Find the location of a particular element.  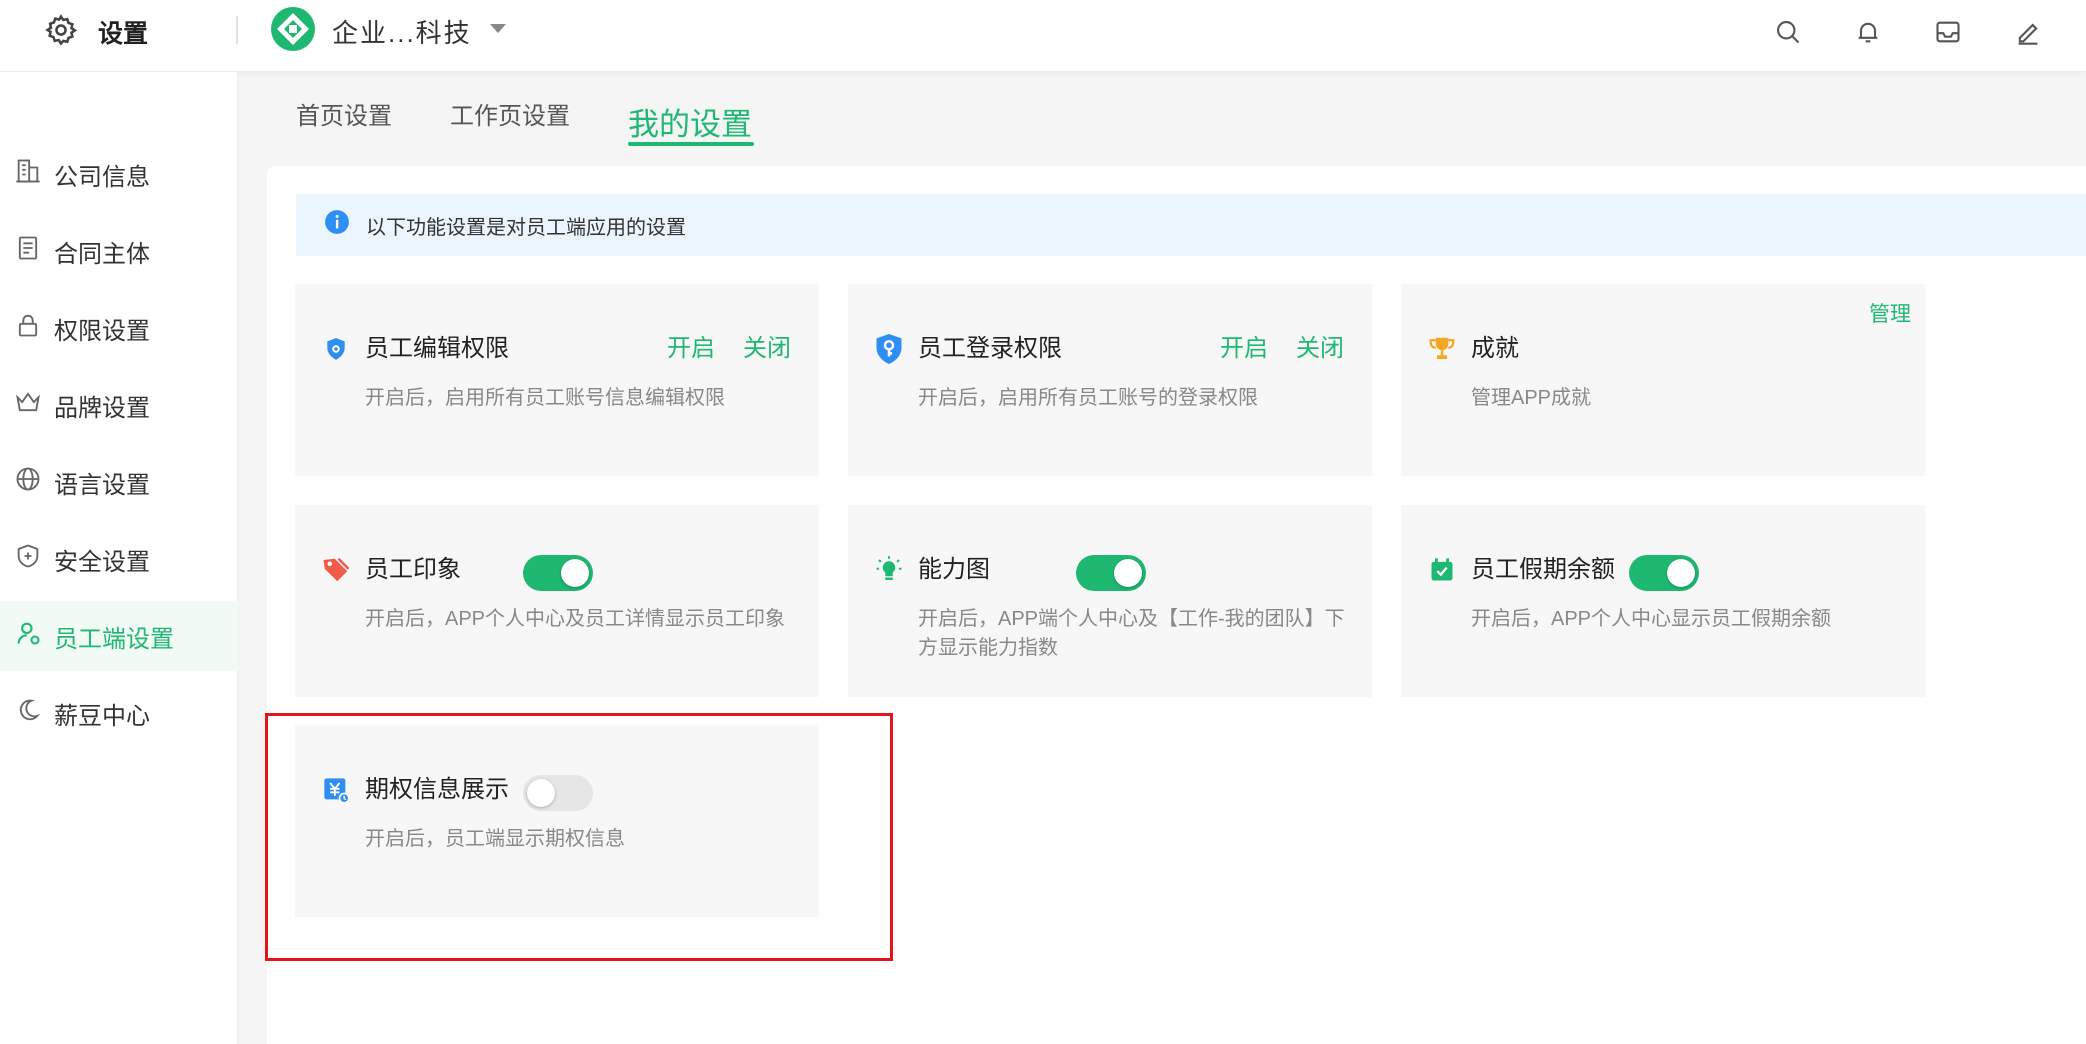

card-title: 员工假期余额 is located at coordinates (1543, 569).